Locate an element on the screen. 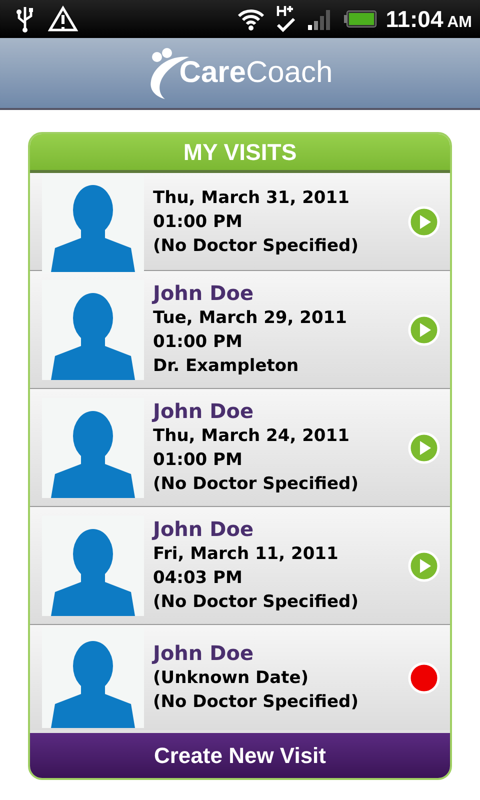 This screenshot has height=800, width=480. hplus-data-icon is located at coordinates (285, 19).